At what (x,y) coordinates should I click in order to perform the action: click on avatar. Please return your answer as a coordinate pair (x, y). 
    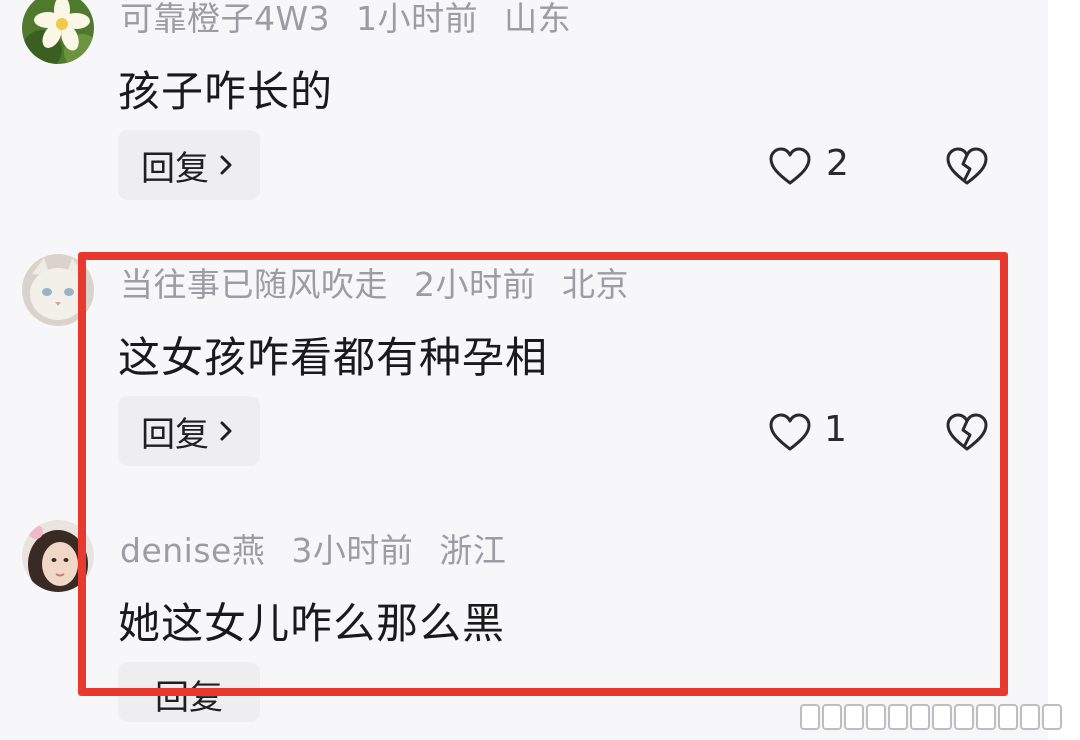
    Looking at the image, I should click on (58, 32).